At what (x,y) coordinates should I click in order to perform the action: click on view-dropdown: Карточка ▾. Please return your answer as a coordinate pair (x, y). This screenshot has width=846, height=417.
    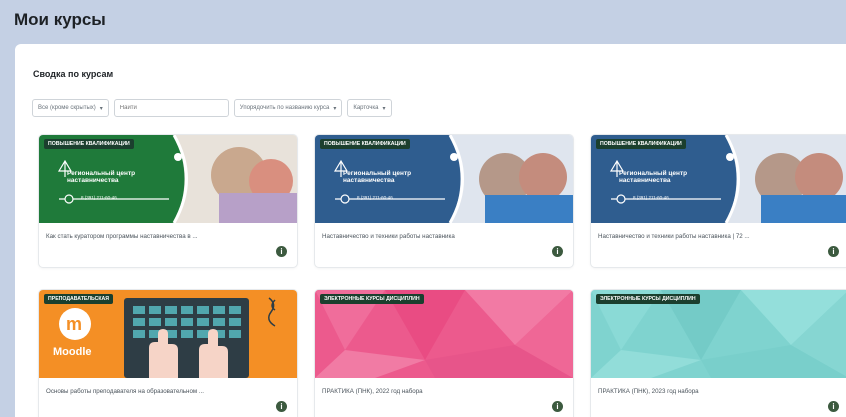
    Looking at the image, I should click on (369, 108).